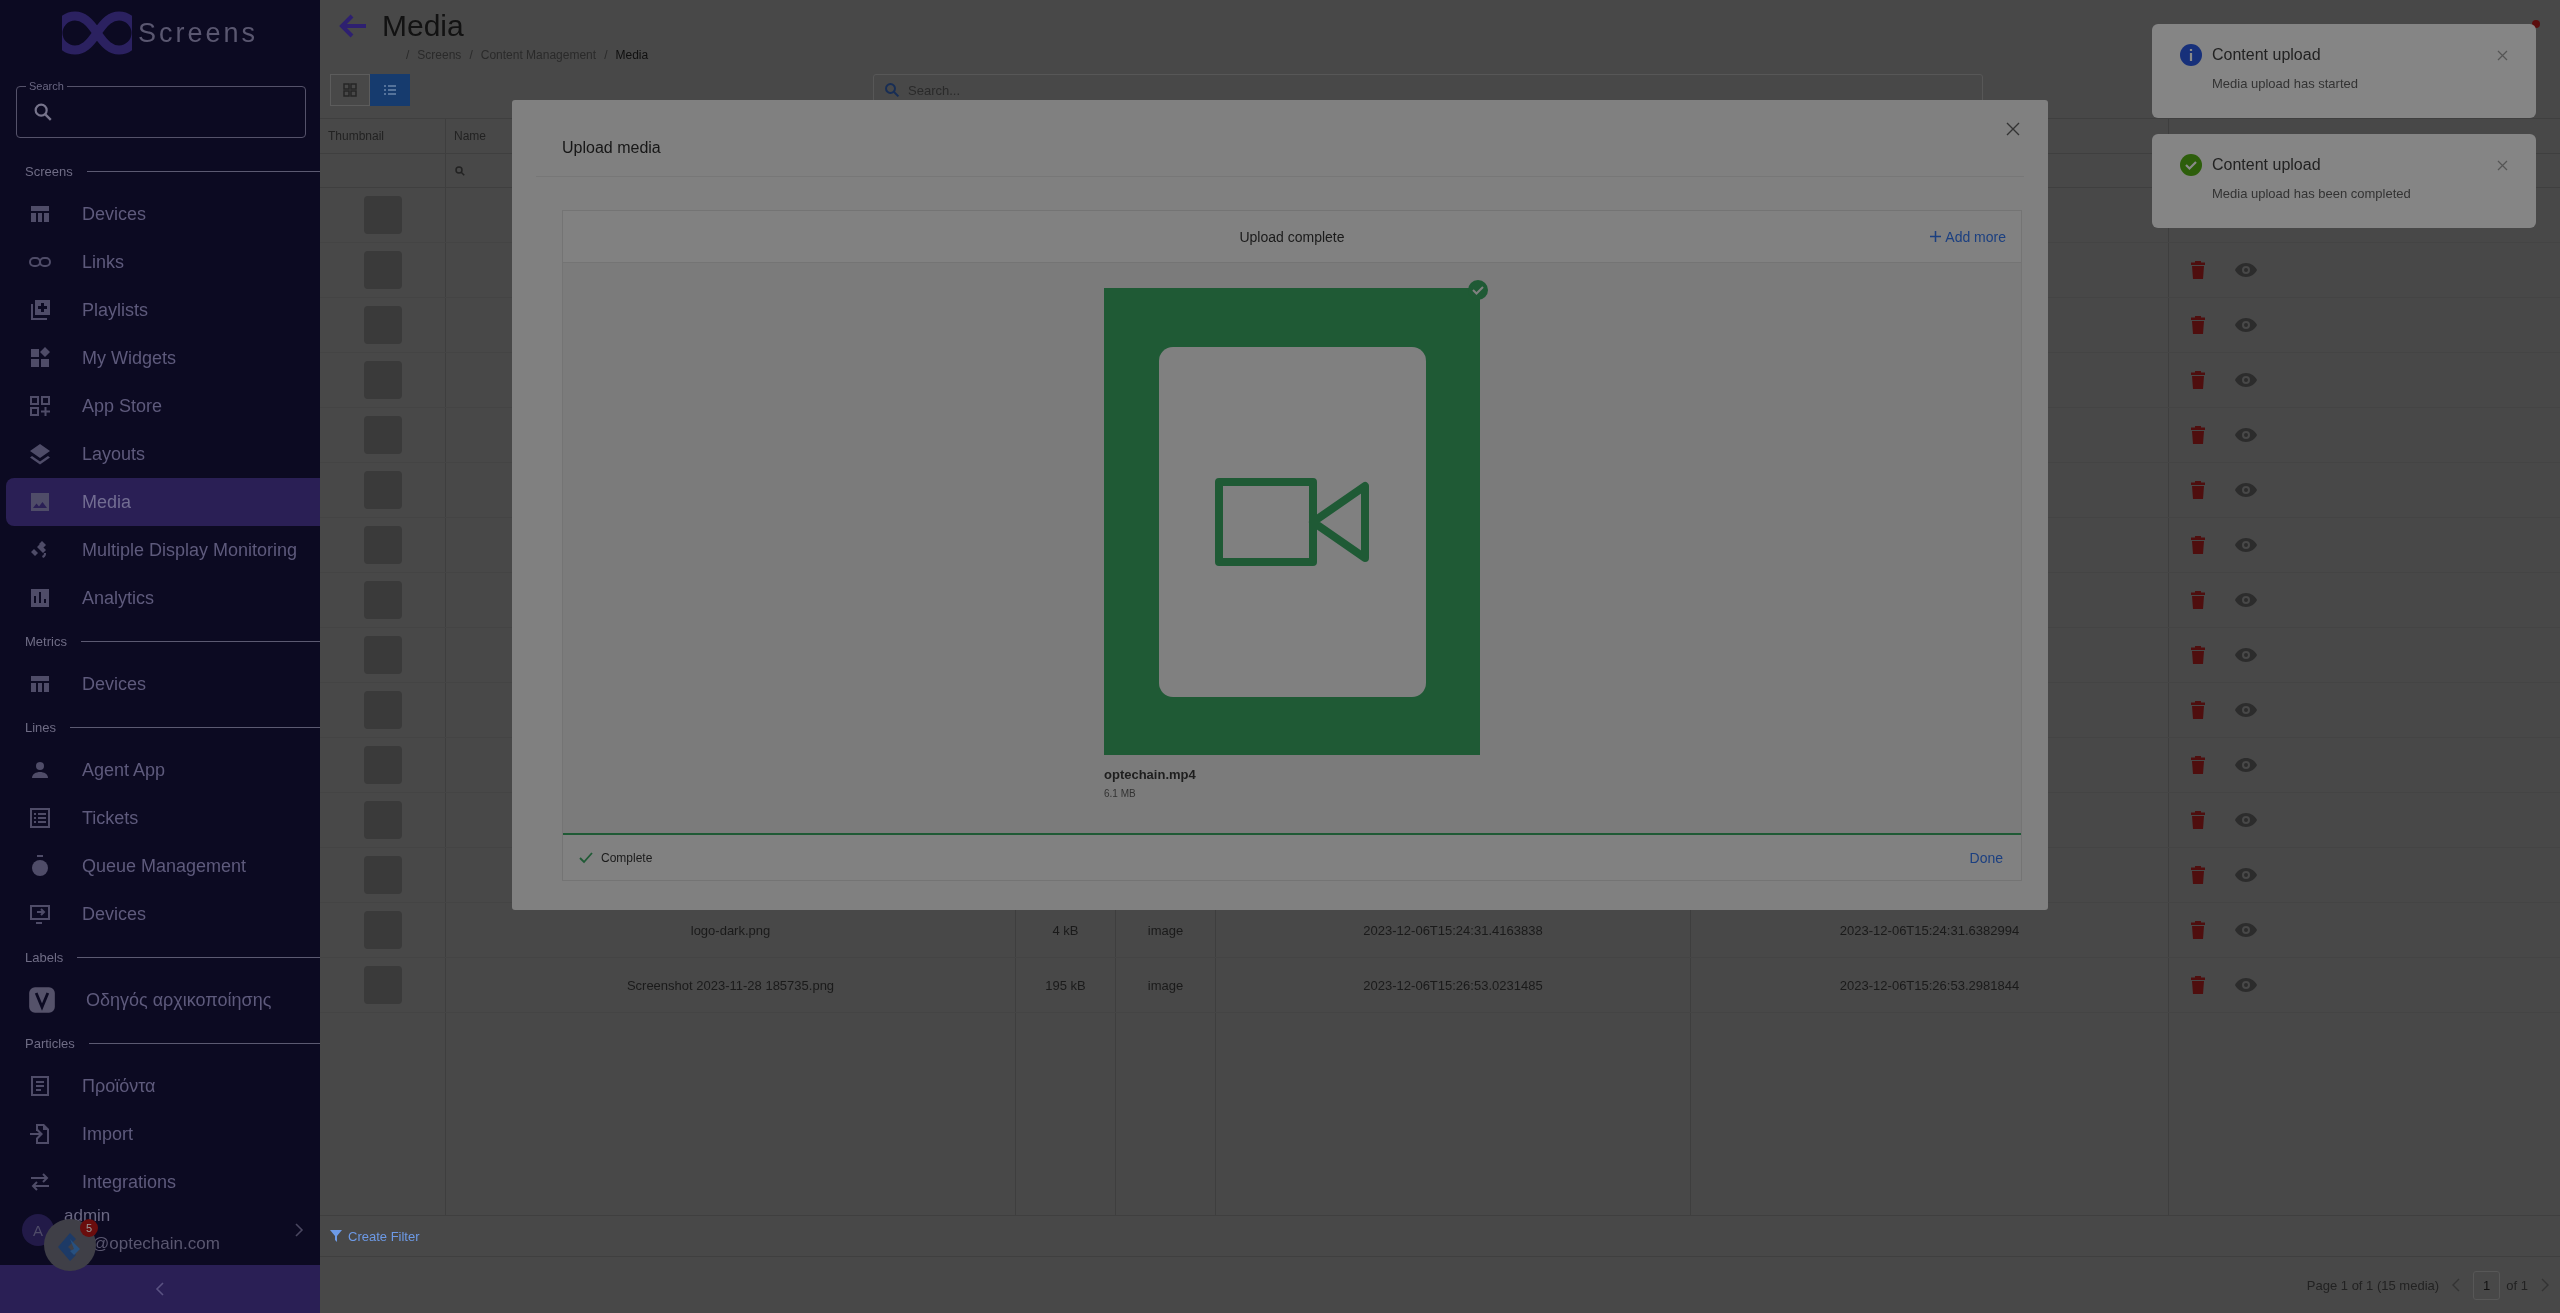 The width and height of the screenshot is (2560, 1313). I want to click on section-heading: Particles, so click(50, 1043).